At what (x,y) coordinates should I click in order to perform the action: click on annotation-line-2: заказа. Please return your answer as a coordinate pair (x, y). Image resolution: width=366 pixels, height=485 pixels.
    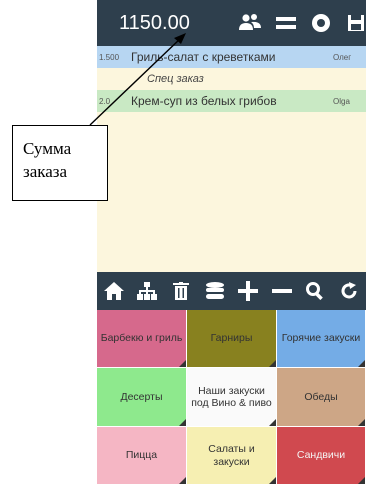
    Looking at the image, I should click on (45, 171).